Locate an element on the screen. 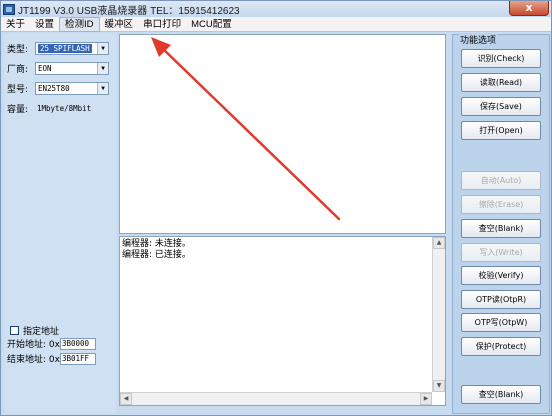 This screenshot has height=416, width=552. verify-button: 校验(Verify) is located at coordinates (501, 275).